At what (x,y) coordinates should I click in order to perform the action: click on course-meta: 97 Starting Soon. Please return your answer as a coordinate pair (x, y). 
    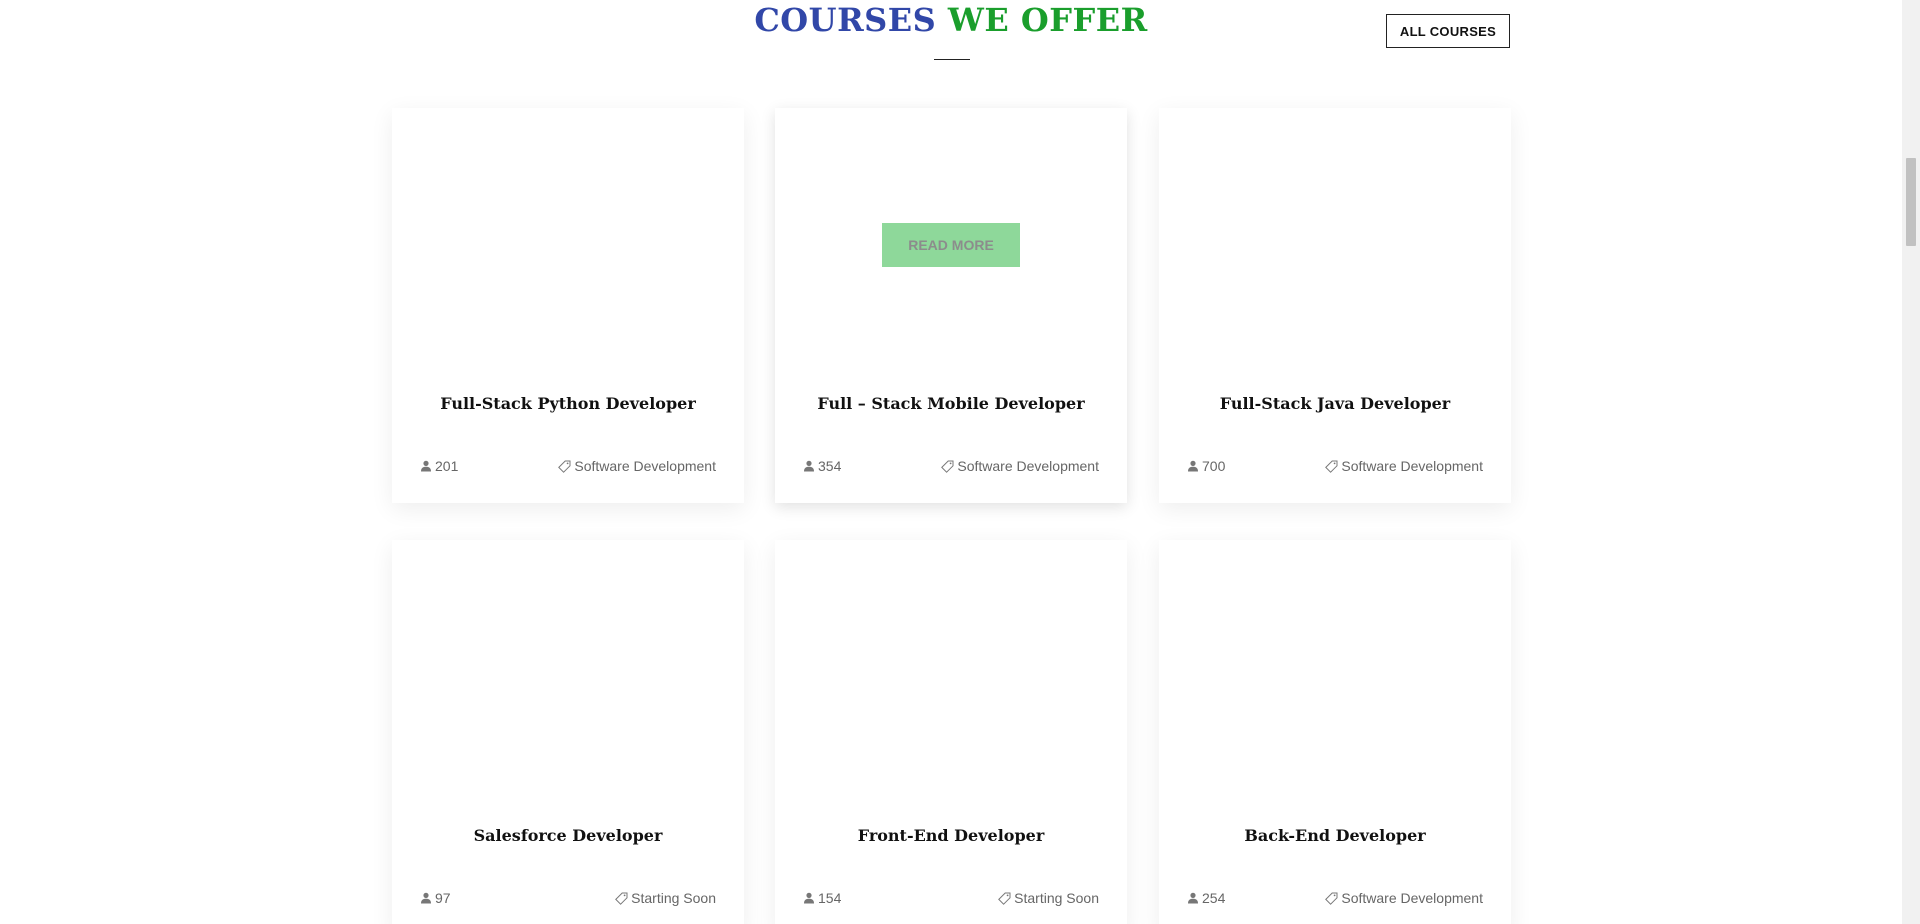
    Looking at the image, I should click on (568, 898).